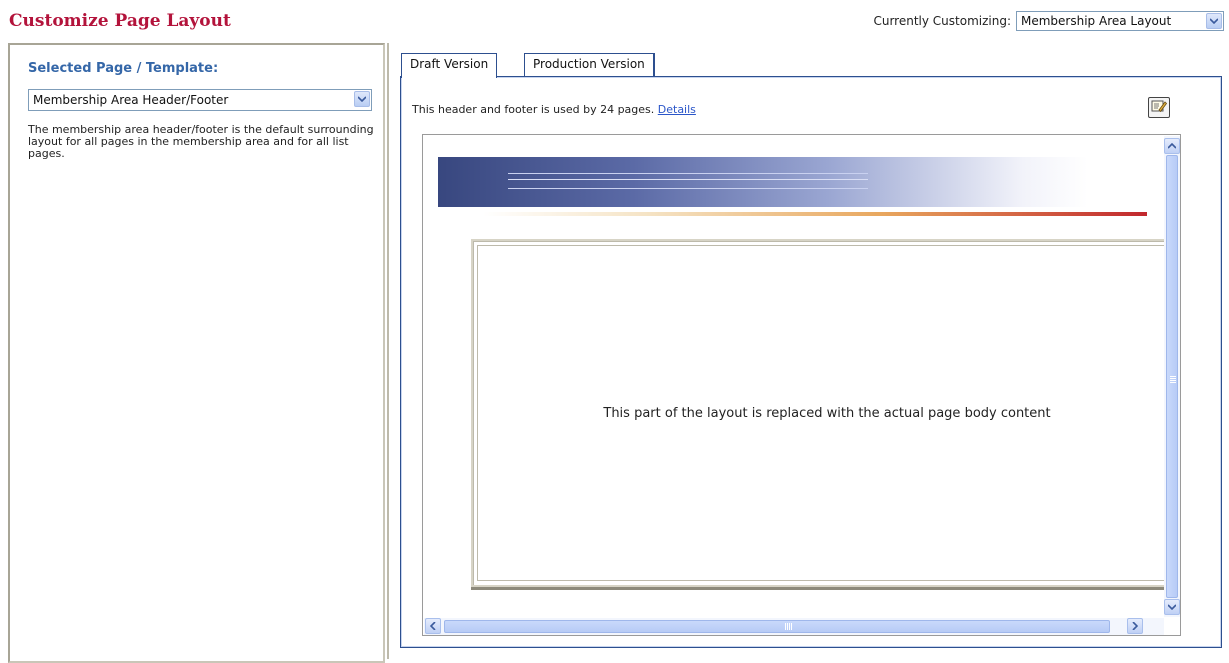  I want to click on customizing-dropdown: Membership Area Layout, so click(1120, 21).